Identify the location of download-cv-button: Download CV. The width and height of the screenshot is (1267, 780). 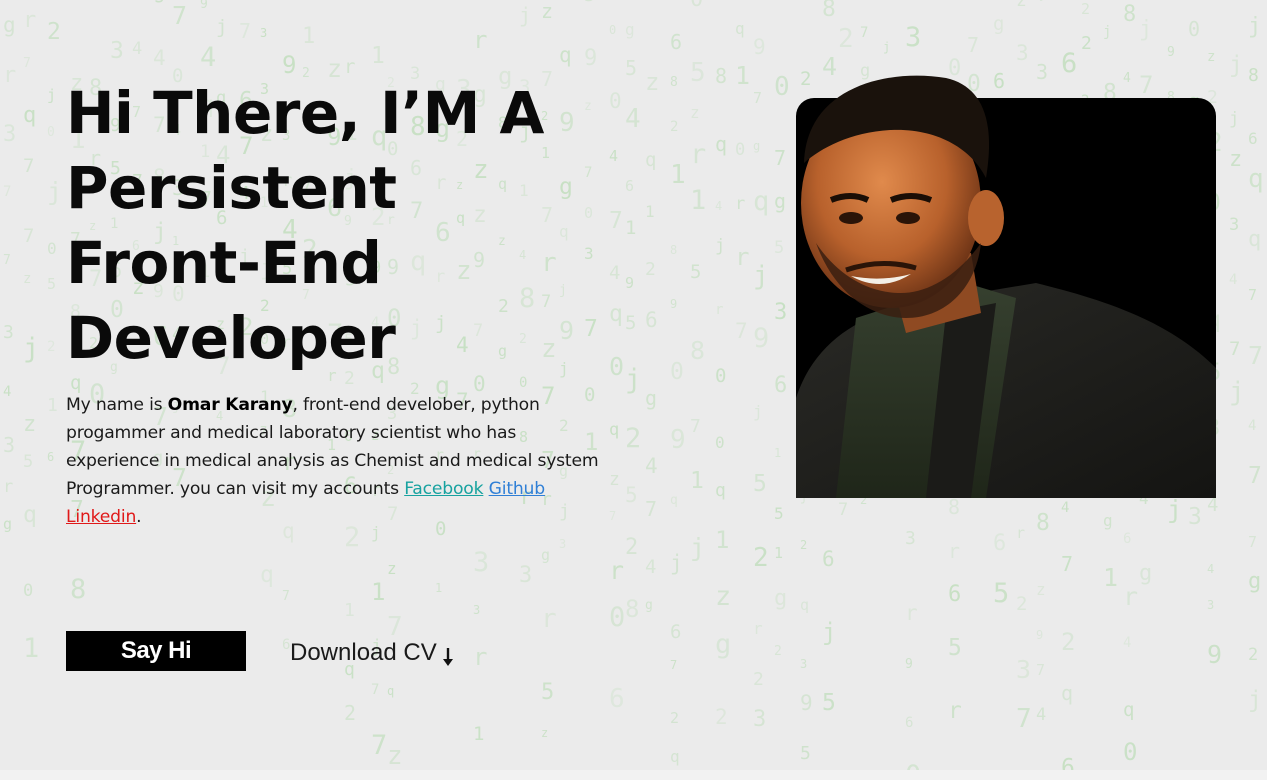
(372, 653).